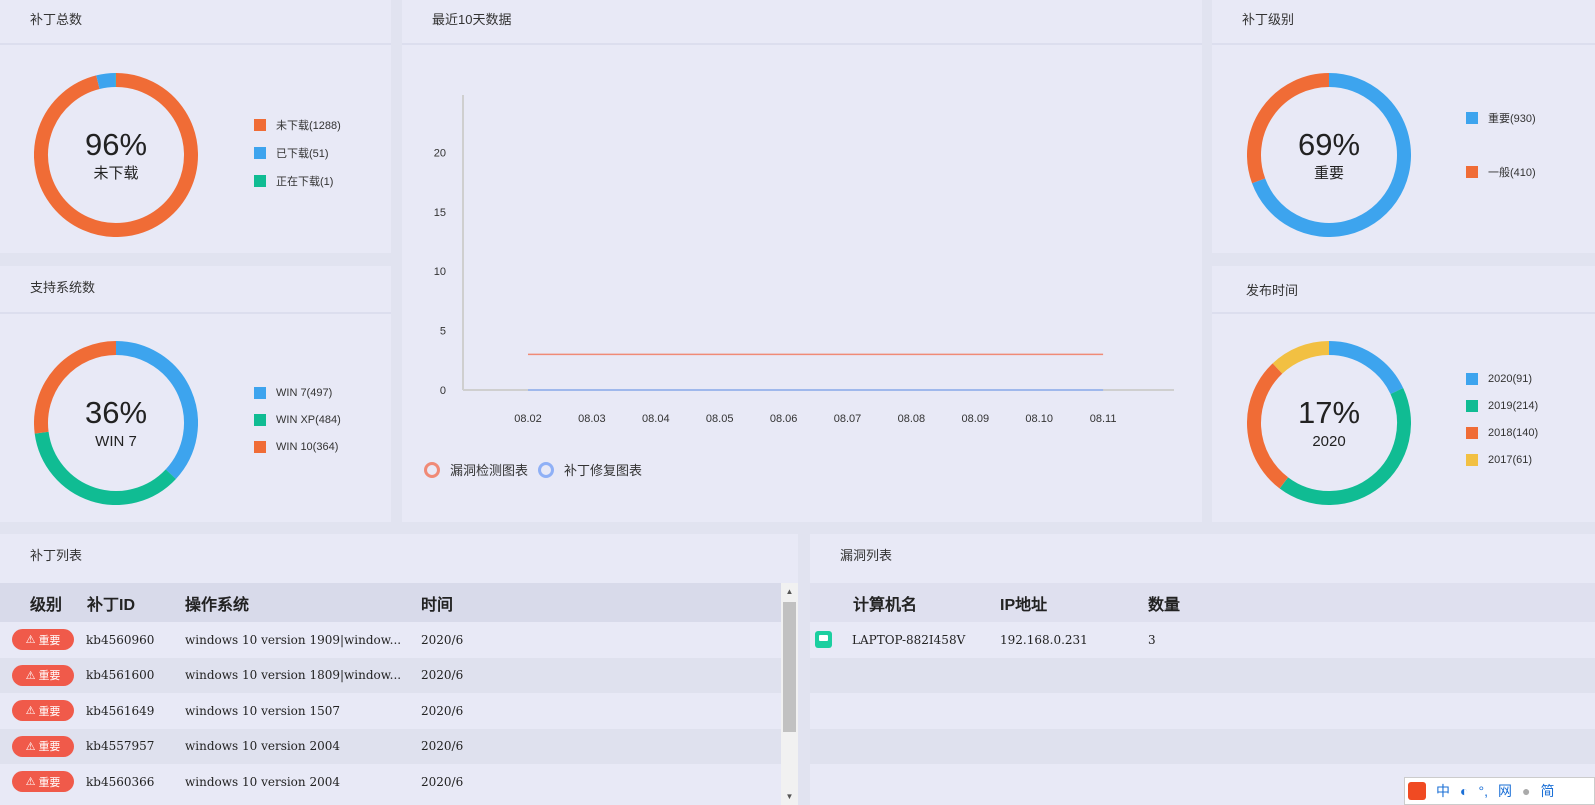 The width and height of the screenshot is (1595, 805). I want to click on legend-label: 2018(140), so click(1513, 433).